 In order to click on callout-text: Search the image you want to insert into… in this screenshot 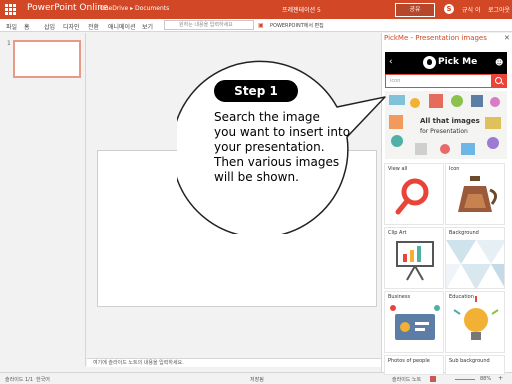, I will do `click(289, 147)`.